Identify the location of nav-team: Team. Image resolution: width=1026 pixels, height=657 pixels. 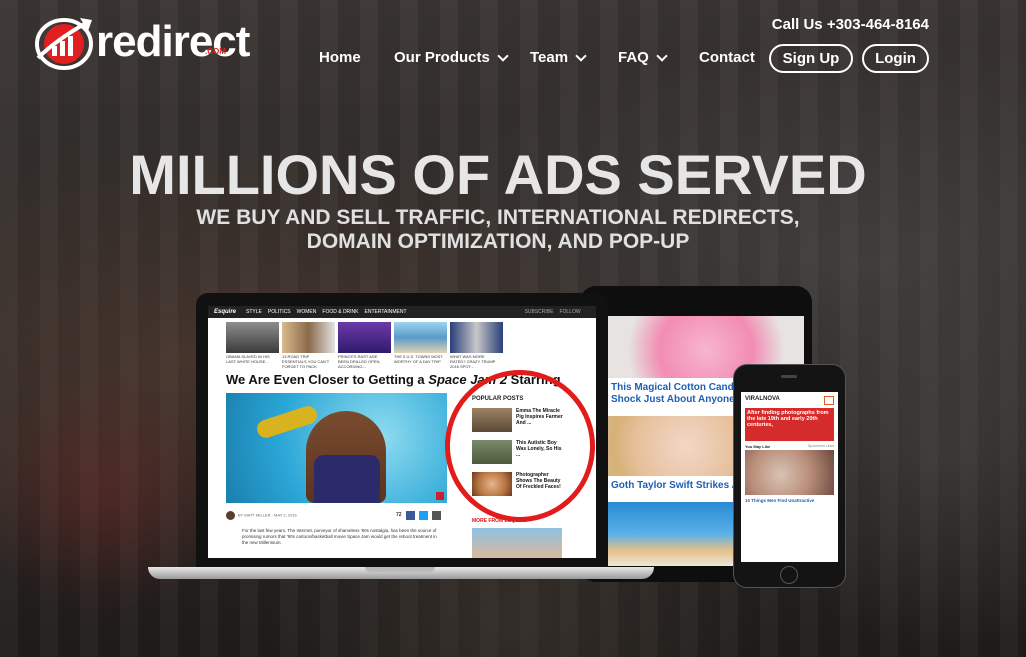
(574, 57).